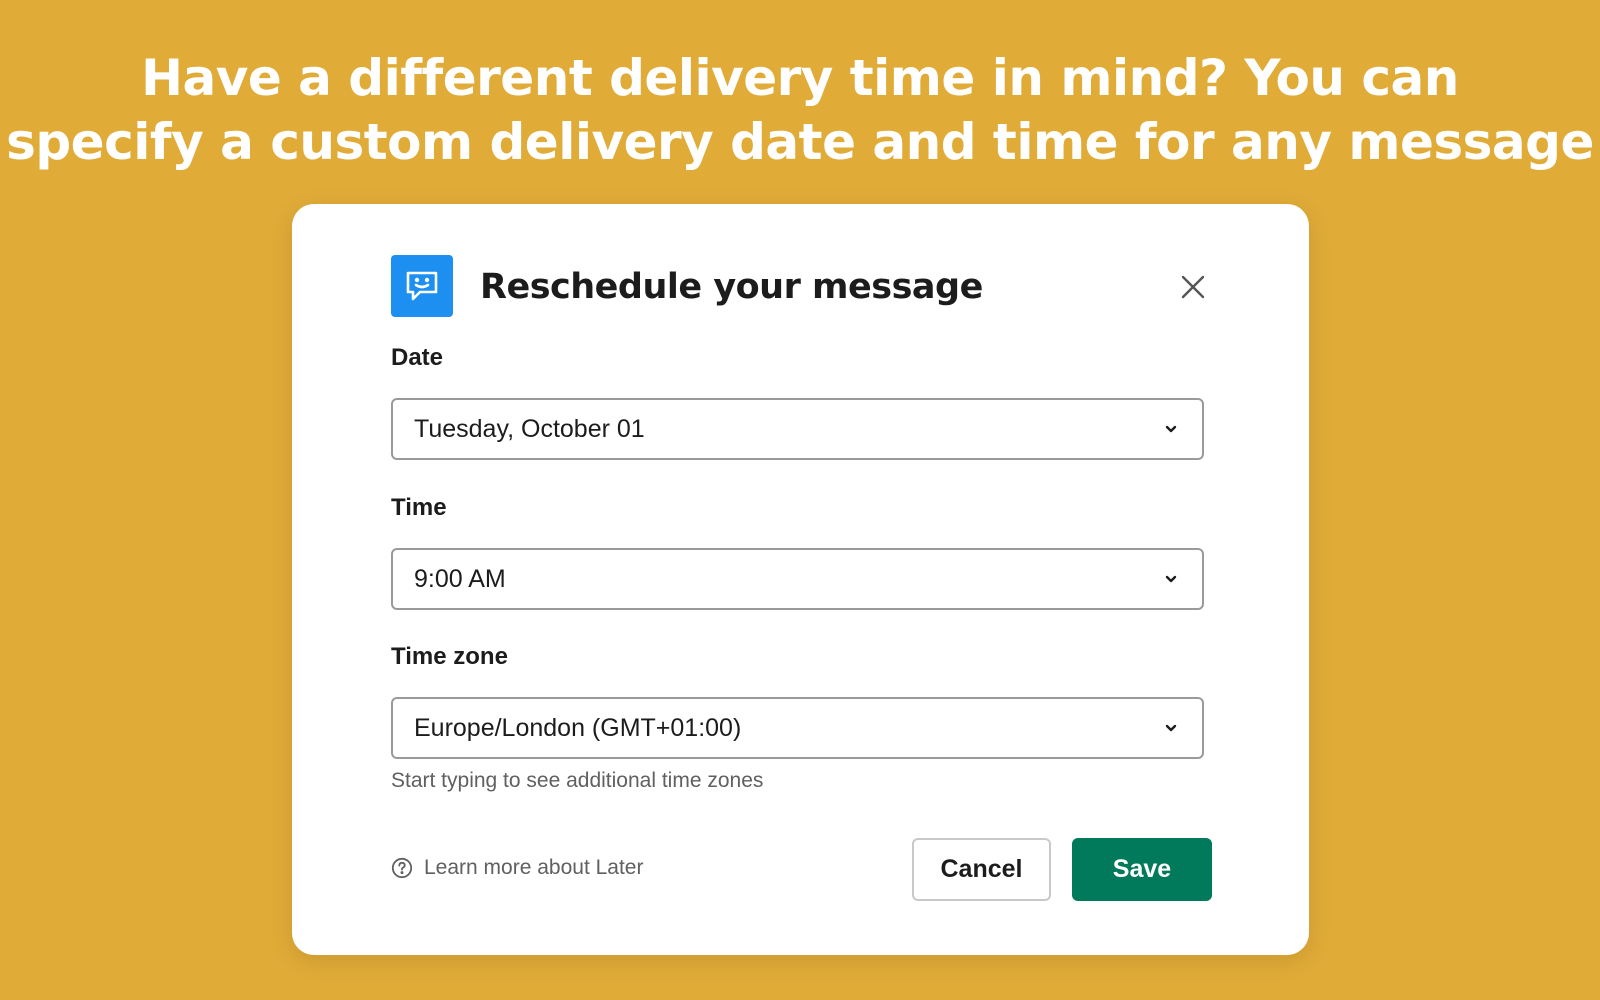 This screenshot has width=1600, height=1000. I want to click on learn-more-link: Learn more about Later, so click(517, 868).